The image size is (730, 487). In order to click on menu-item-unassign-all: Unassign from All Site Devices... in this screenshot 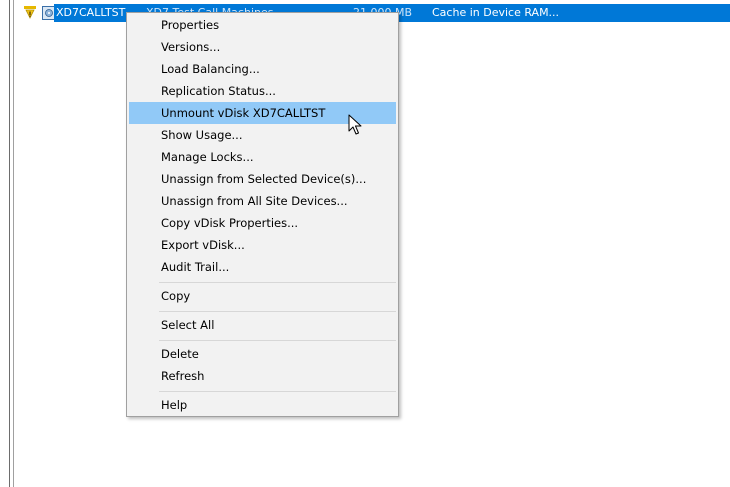, I will do `click(262, 201)`.